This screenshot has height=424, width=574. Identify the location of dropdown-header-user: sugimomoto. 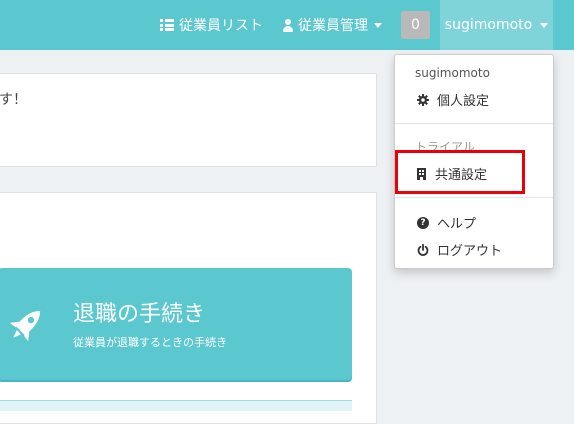
(452, 73).